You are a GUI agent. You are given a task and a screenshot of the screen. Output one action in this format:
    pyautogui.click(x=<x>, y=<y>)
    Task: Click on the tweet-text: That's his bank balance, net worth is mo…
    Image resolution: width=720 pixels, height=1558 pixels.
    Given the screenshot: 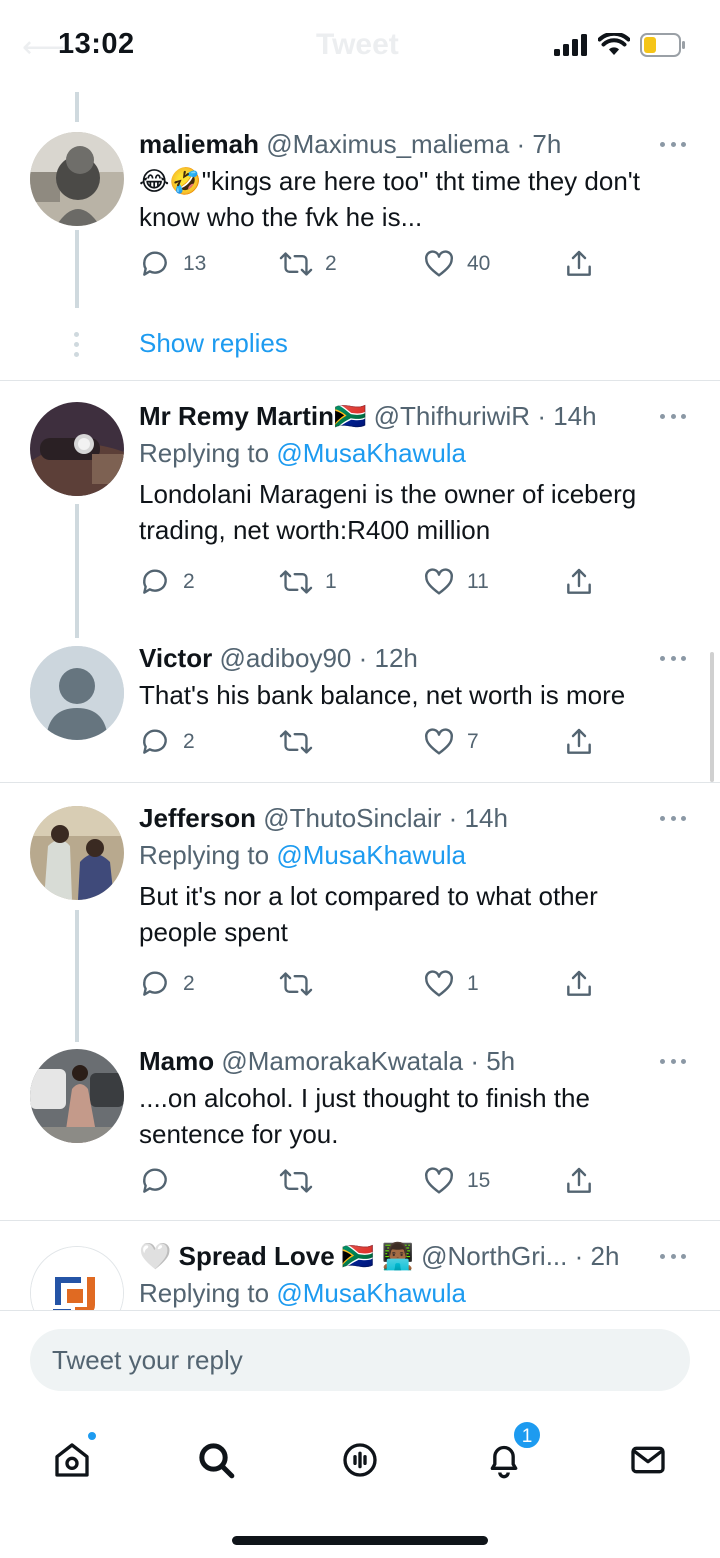 What is the action you would take?
    pyautogui.click(x=382, y=695)
    